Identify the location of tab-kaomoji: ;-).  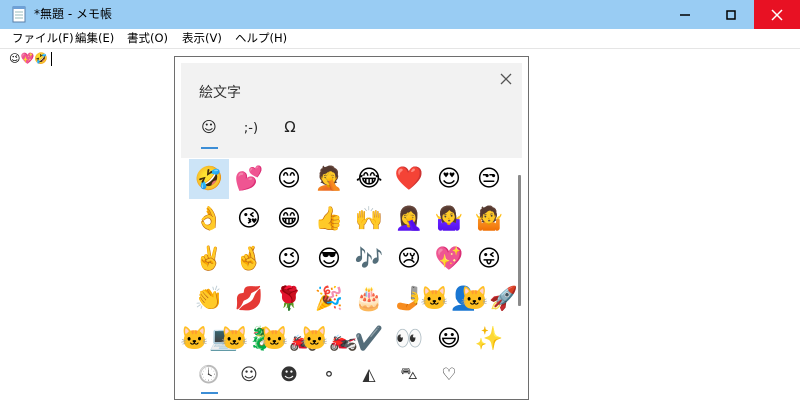
(251, 128).